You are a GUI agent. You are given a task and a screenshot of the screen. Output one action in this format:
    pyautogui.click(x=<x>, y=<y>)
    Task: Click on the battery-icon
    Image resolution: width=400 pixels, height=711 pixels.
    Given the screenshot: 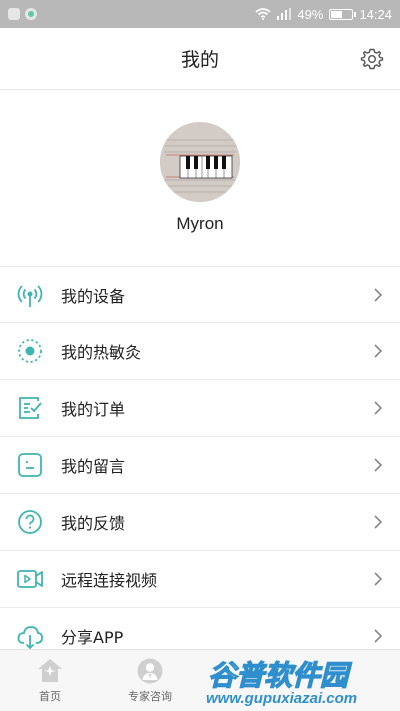 What is the action you would take?
    pyautogui.click(x=343, y=14)
    